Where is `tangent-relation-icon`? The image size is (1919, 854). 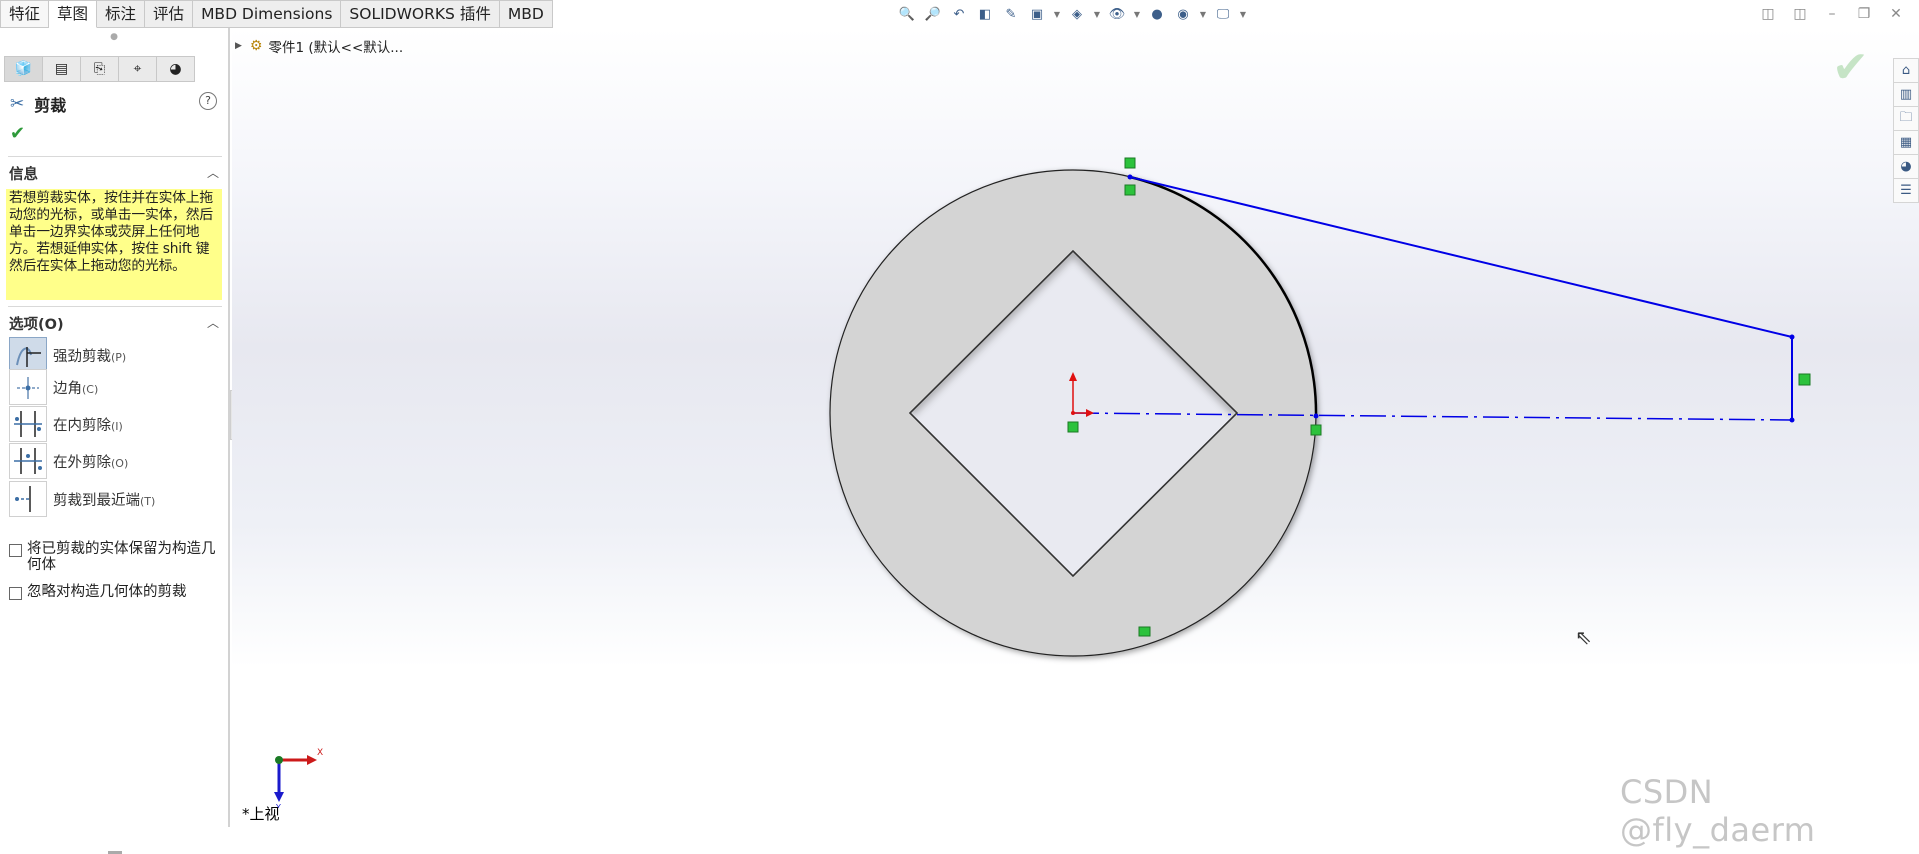
tangent-relation-icon is located at coordinates (1130, 190).